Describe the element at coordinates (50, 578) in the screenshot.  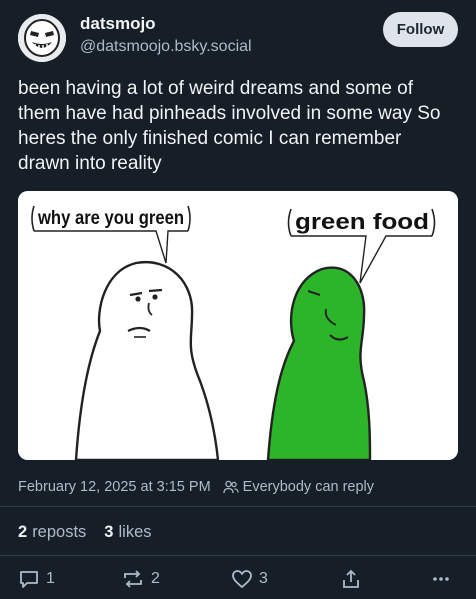
I see `reply-count: 1` at that location.